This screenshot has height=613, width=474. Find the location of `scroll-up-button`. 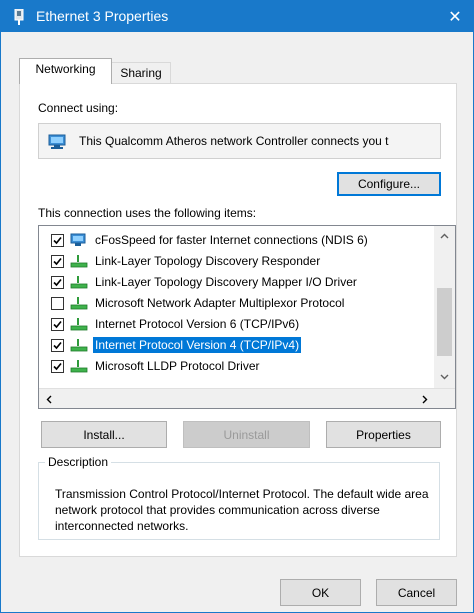

scroll-up-button is located at coordinates (444, 236).